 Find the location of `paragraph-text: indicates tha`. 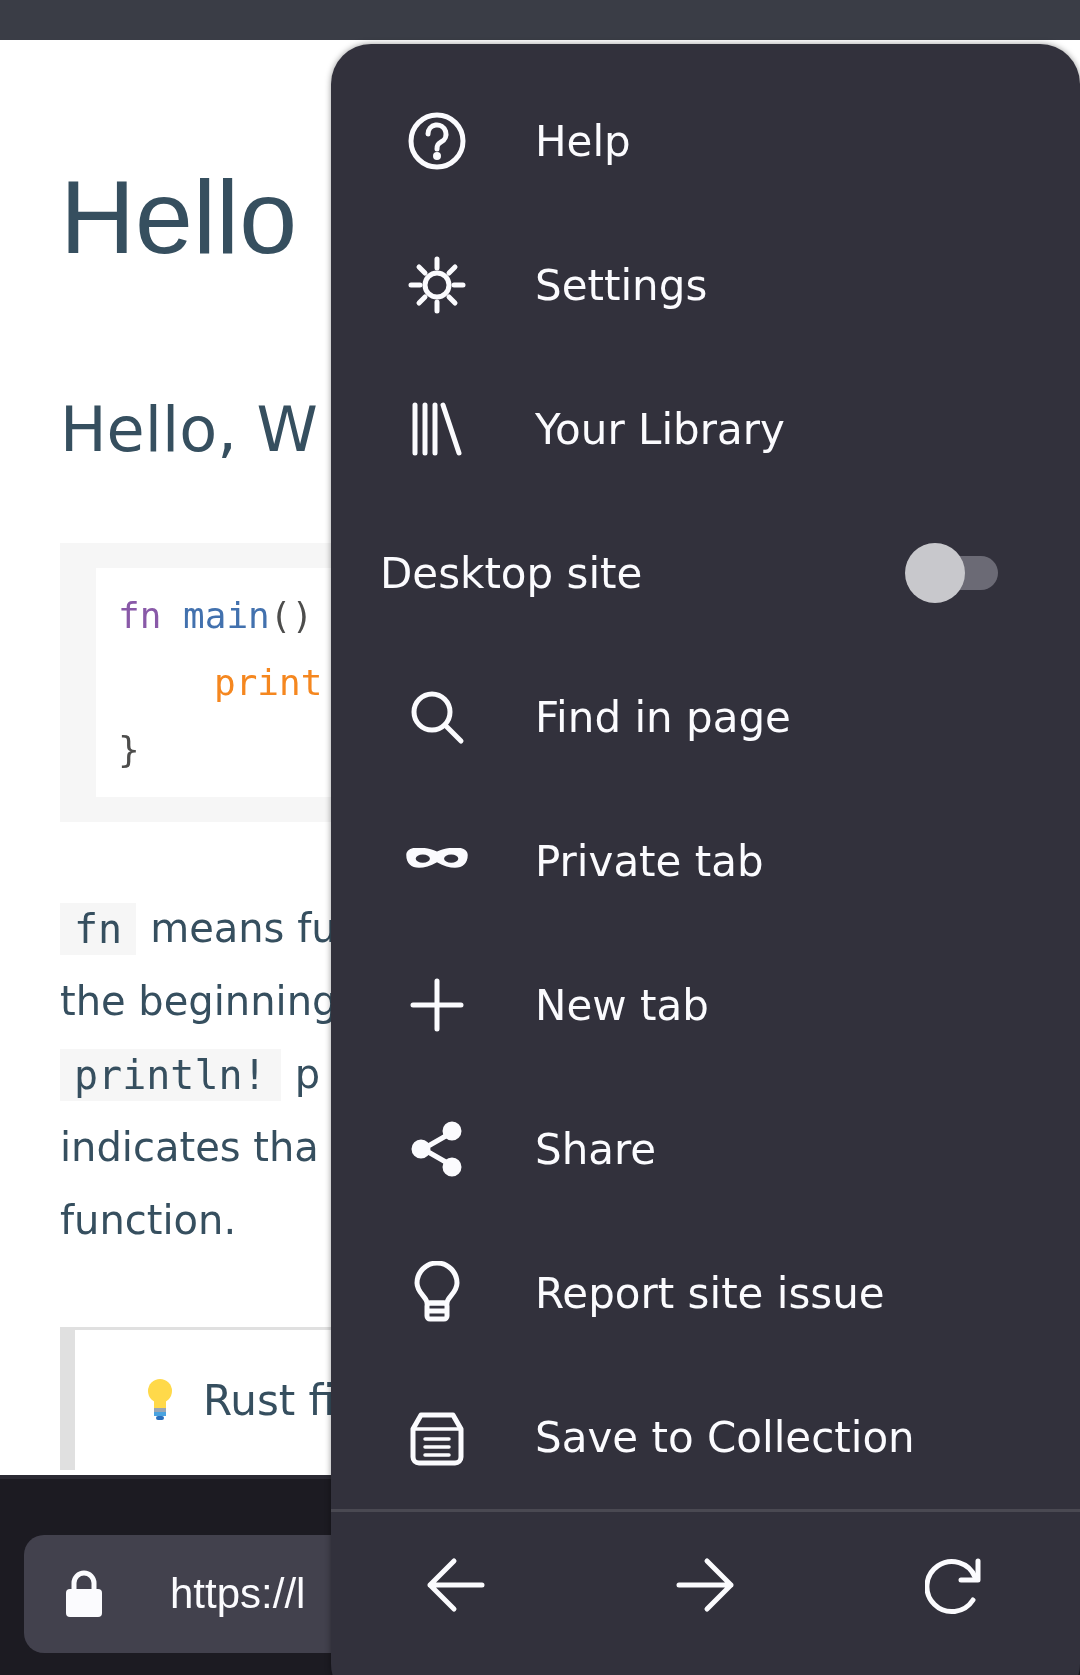

paragraph-text: indicates tha is located at coordinates (189, 1147).